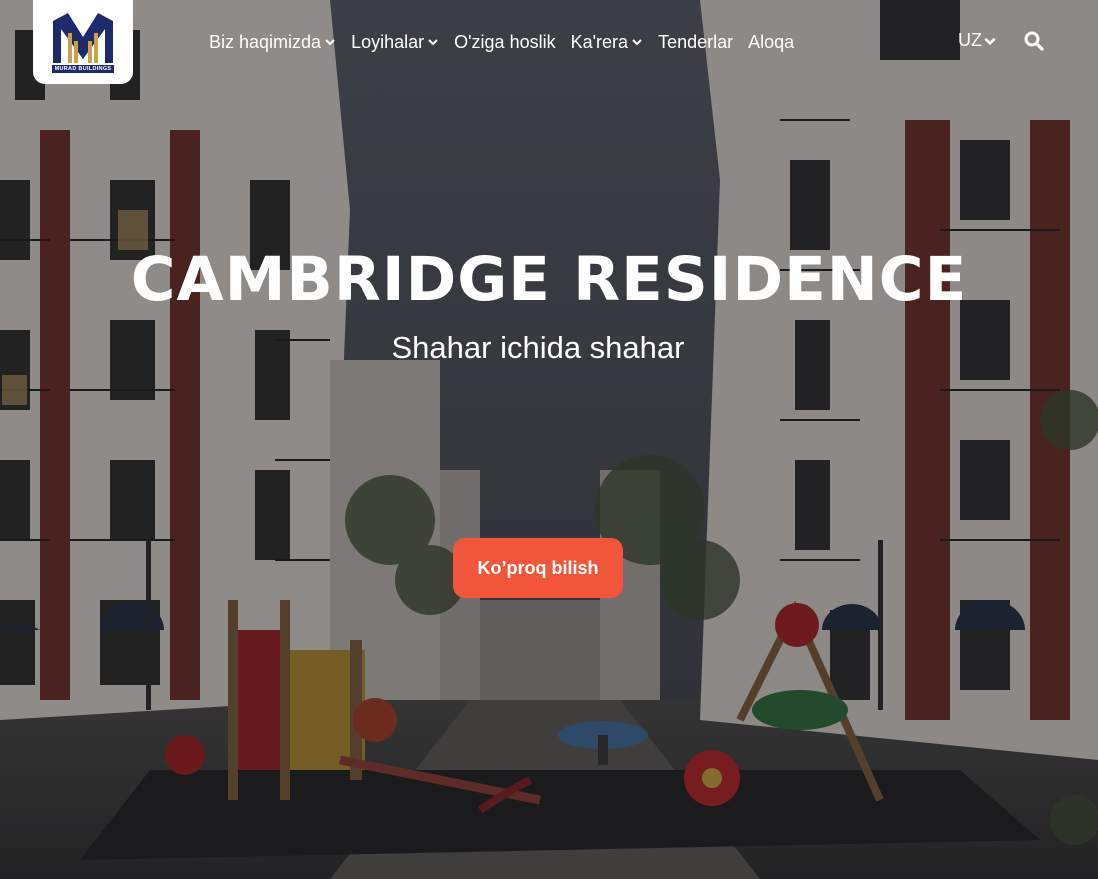 This screenshot has width=1098, height=879. I want to click on nav-item-about: Biz haqimizda, so click(272, 42).